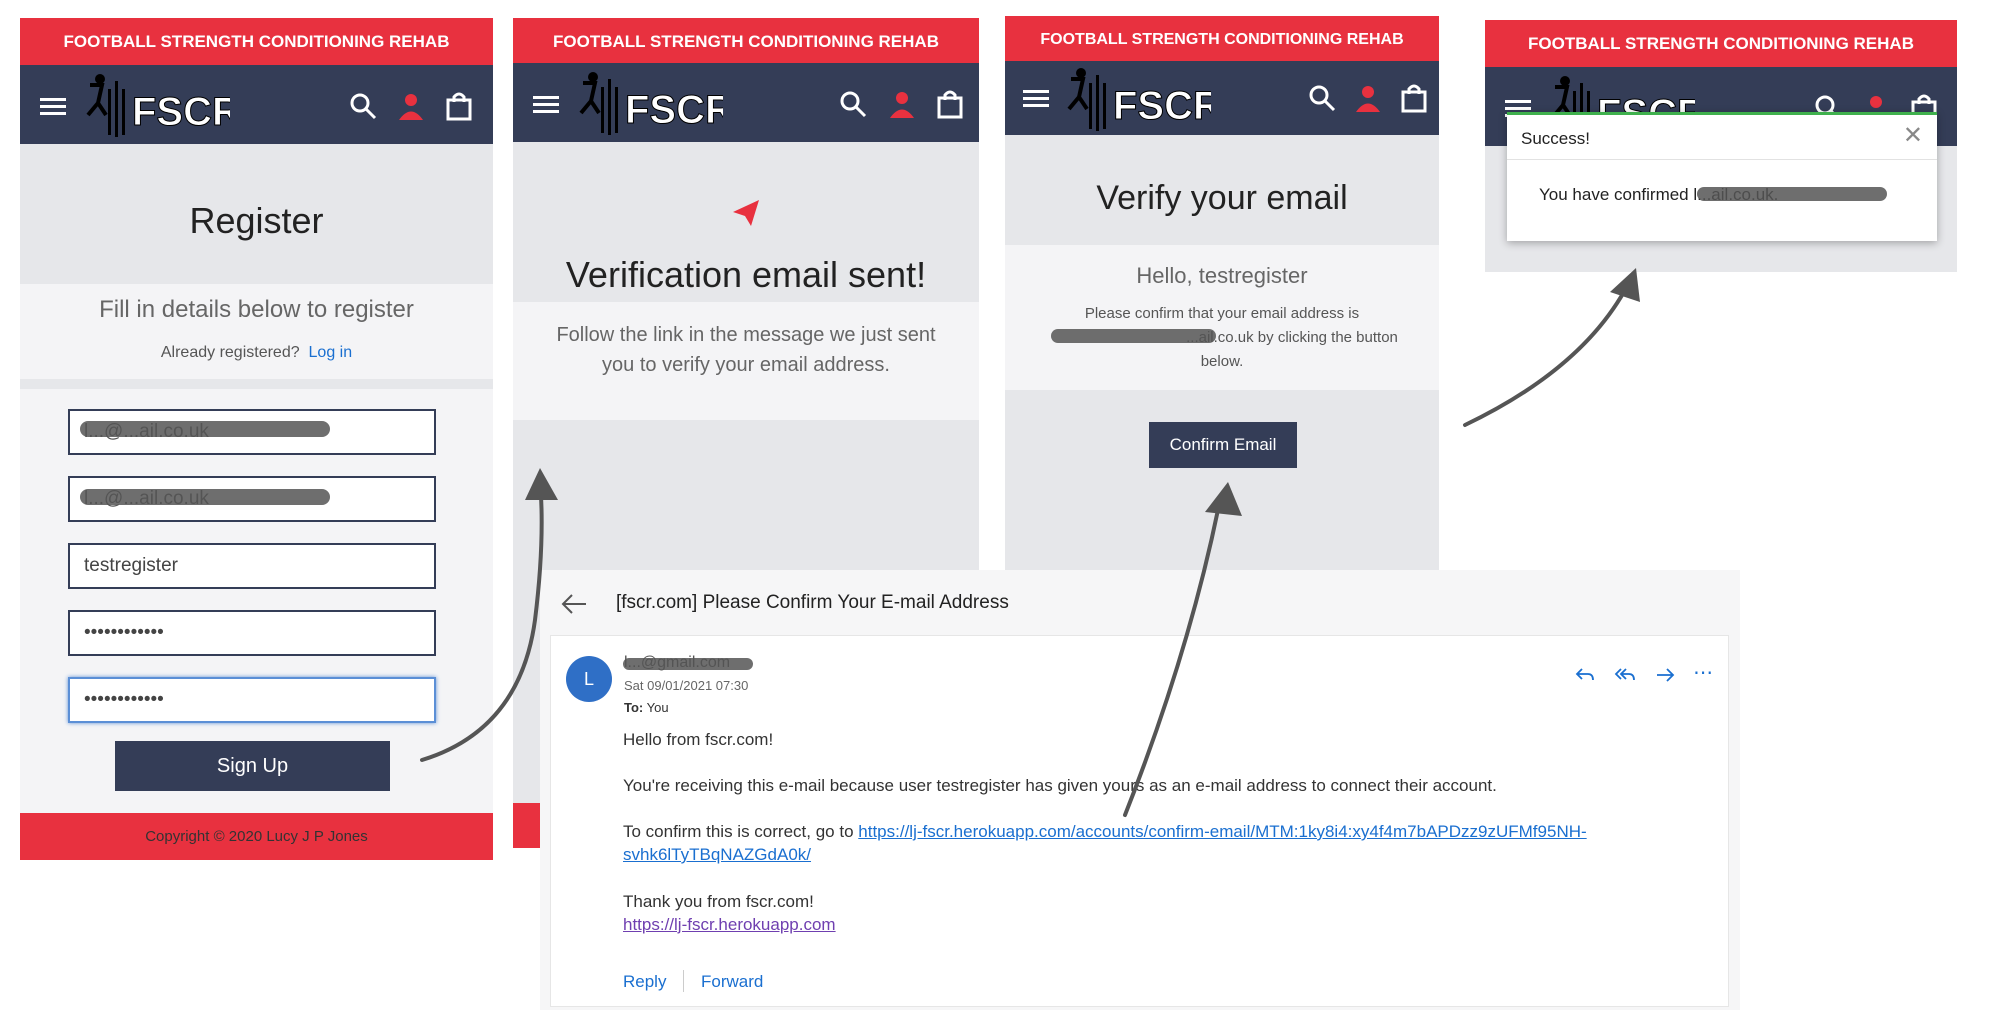 The width and height of the screenshot is (2012, 1028). What do you see at coordinates (1625, 675) in the screenshot?
I see `reply-all-icon` at bounding box center [1625, 675].